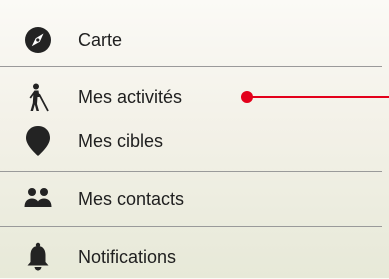 The width and height of the screenshot is (389, 279). What do you see at coordinates (247, 97) in the screenshot?
I see `callout-dot` at bounding box center [247, 97].